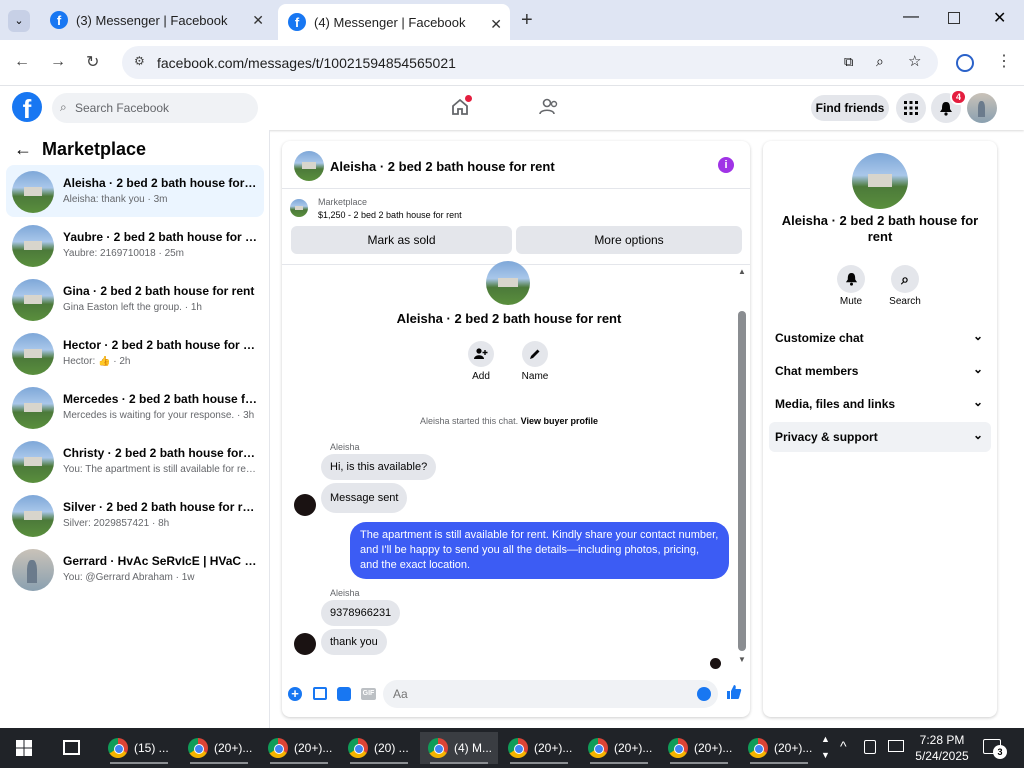 The image size is (1024, 768). Describe the element at coordinates (982, 108) in the screenshot. I see `account-avatar` at that location.